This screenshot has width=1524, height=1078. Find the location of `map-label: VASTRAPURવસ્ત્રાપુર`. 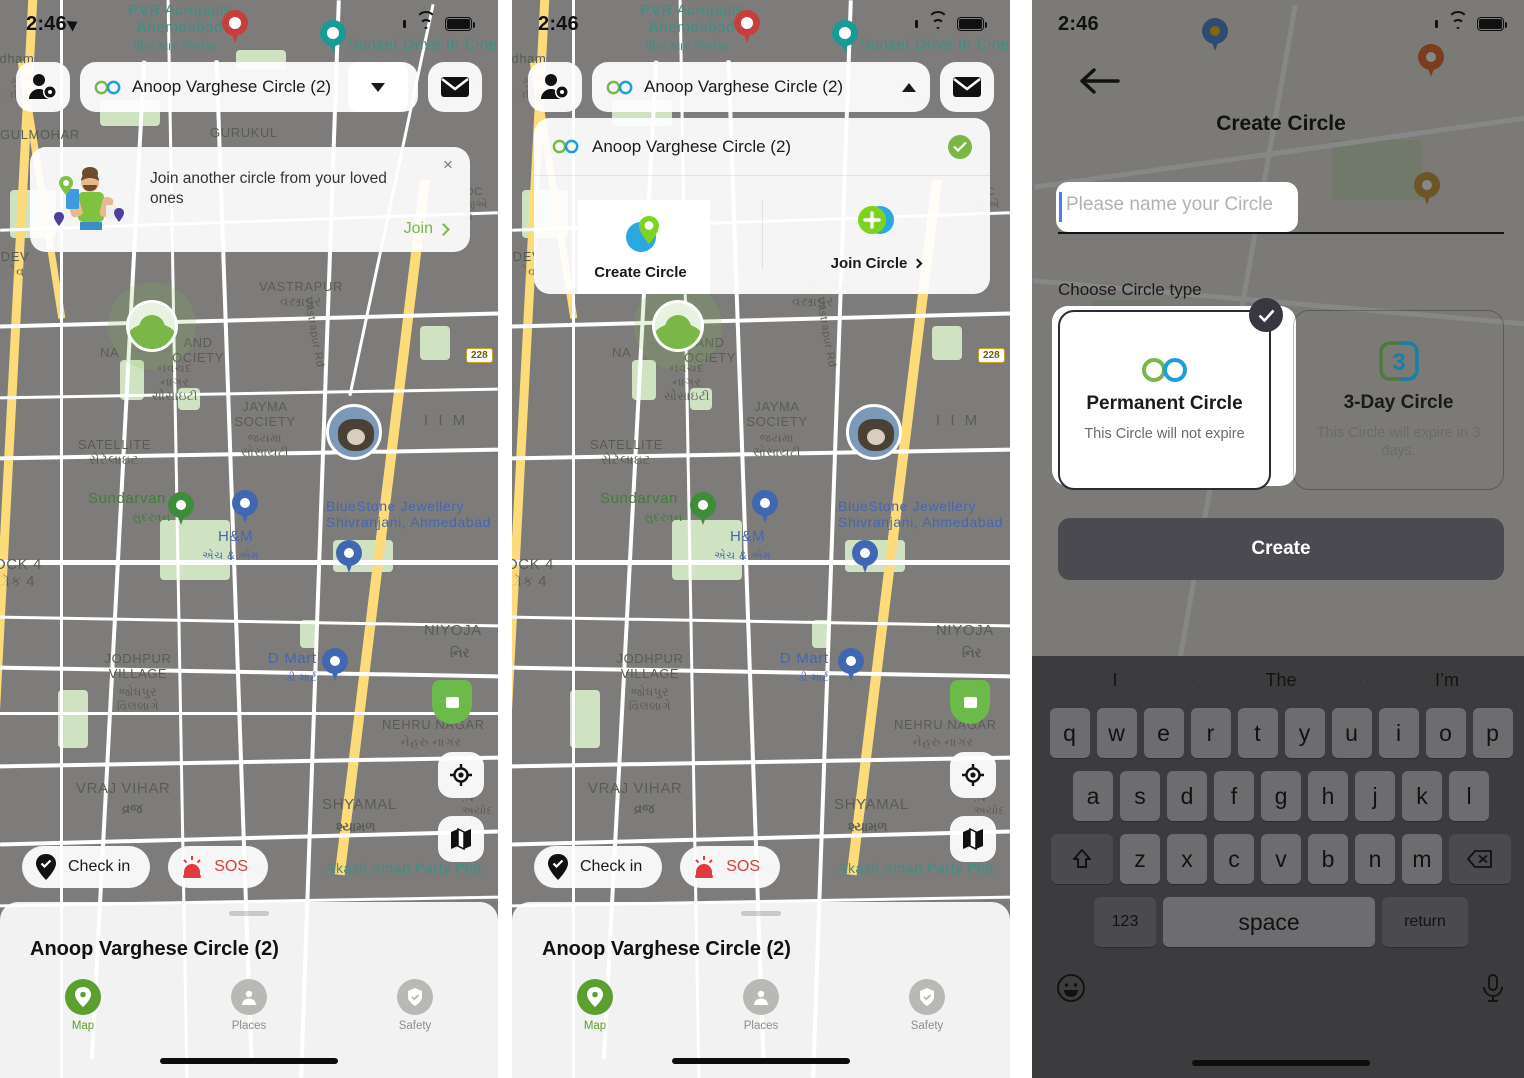

map-label: VASTRAPURવસ્ત્રાપુર is located at coordinates (301, 294).